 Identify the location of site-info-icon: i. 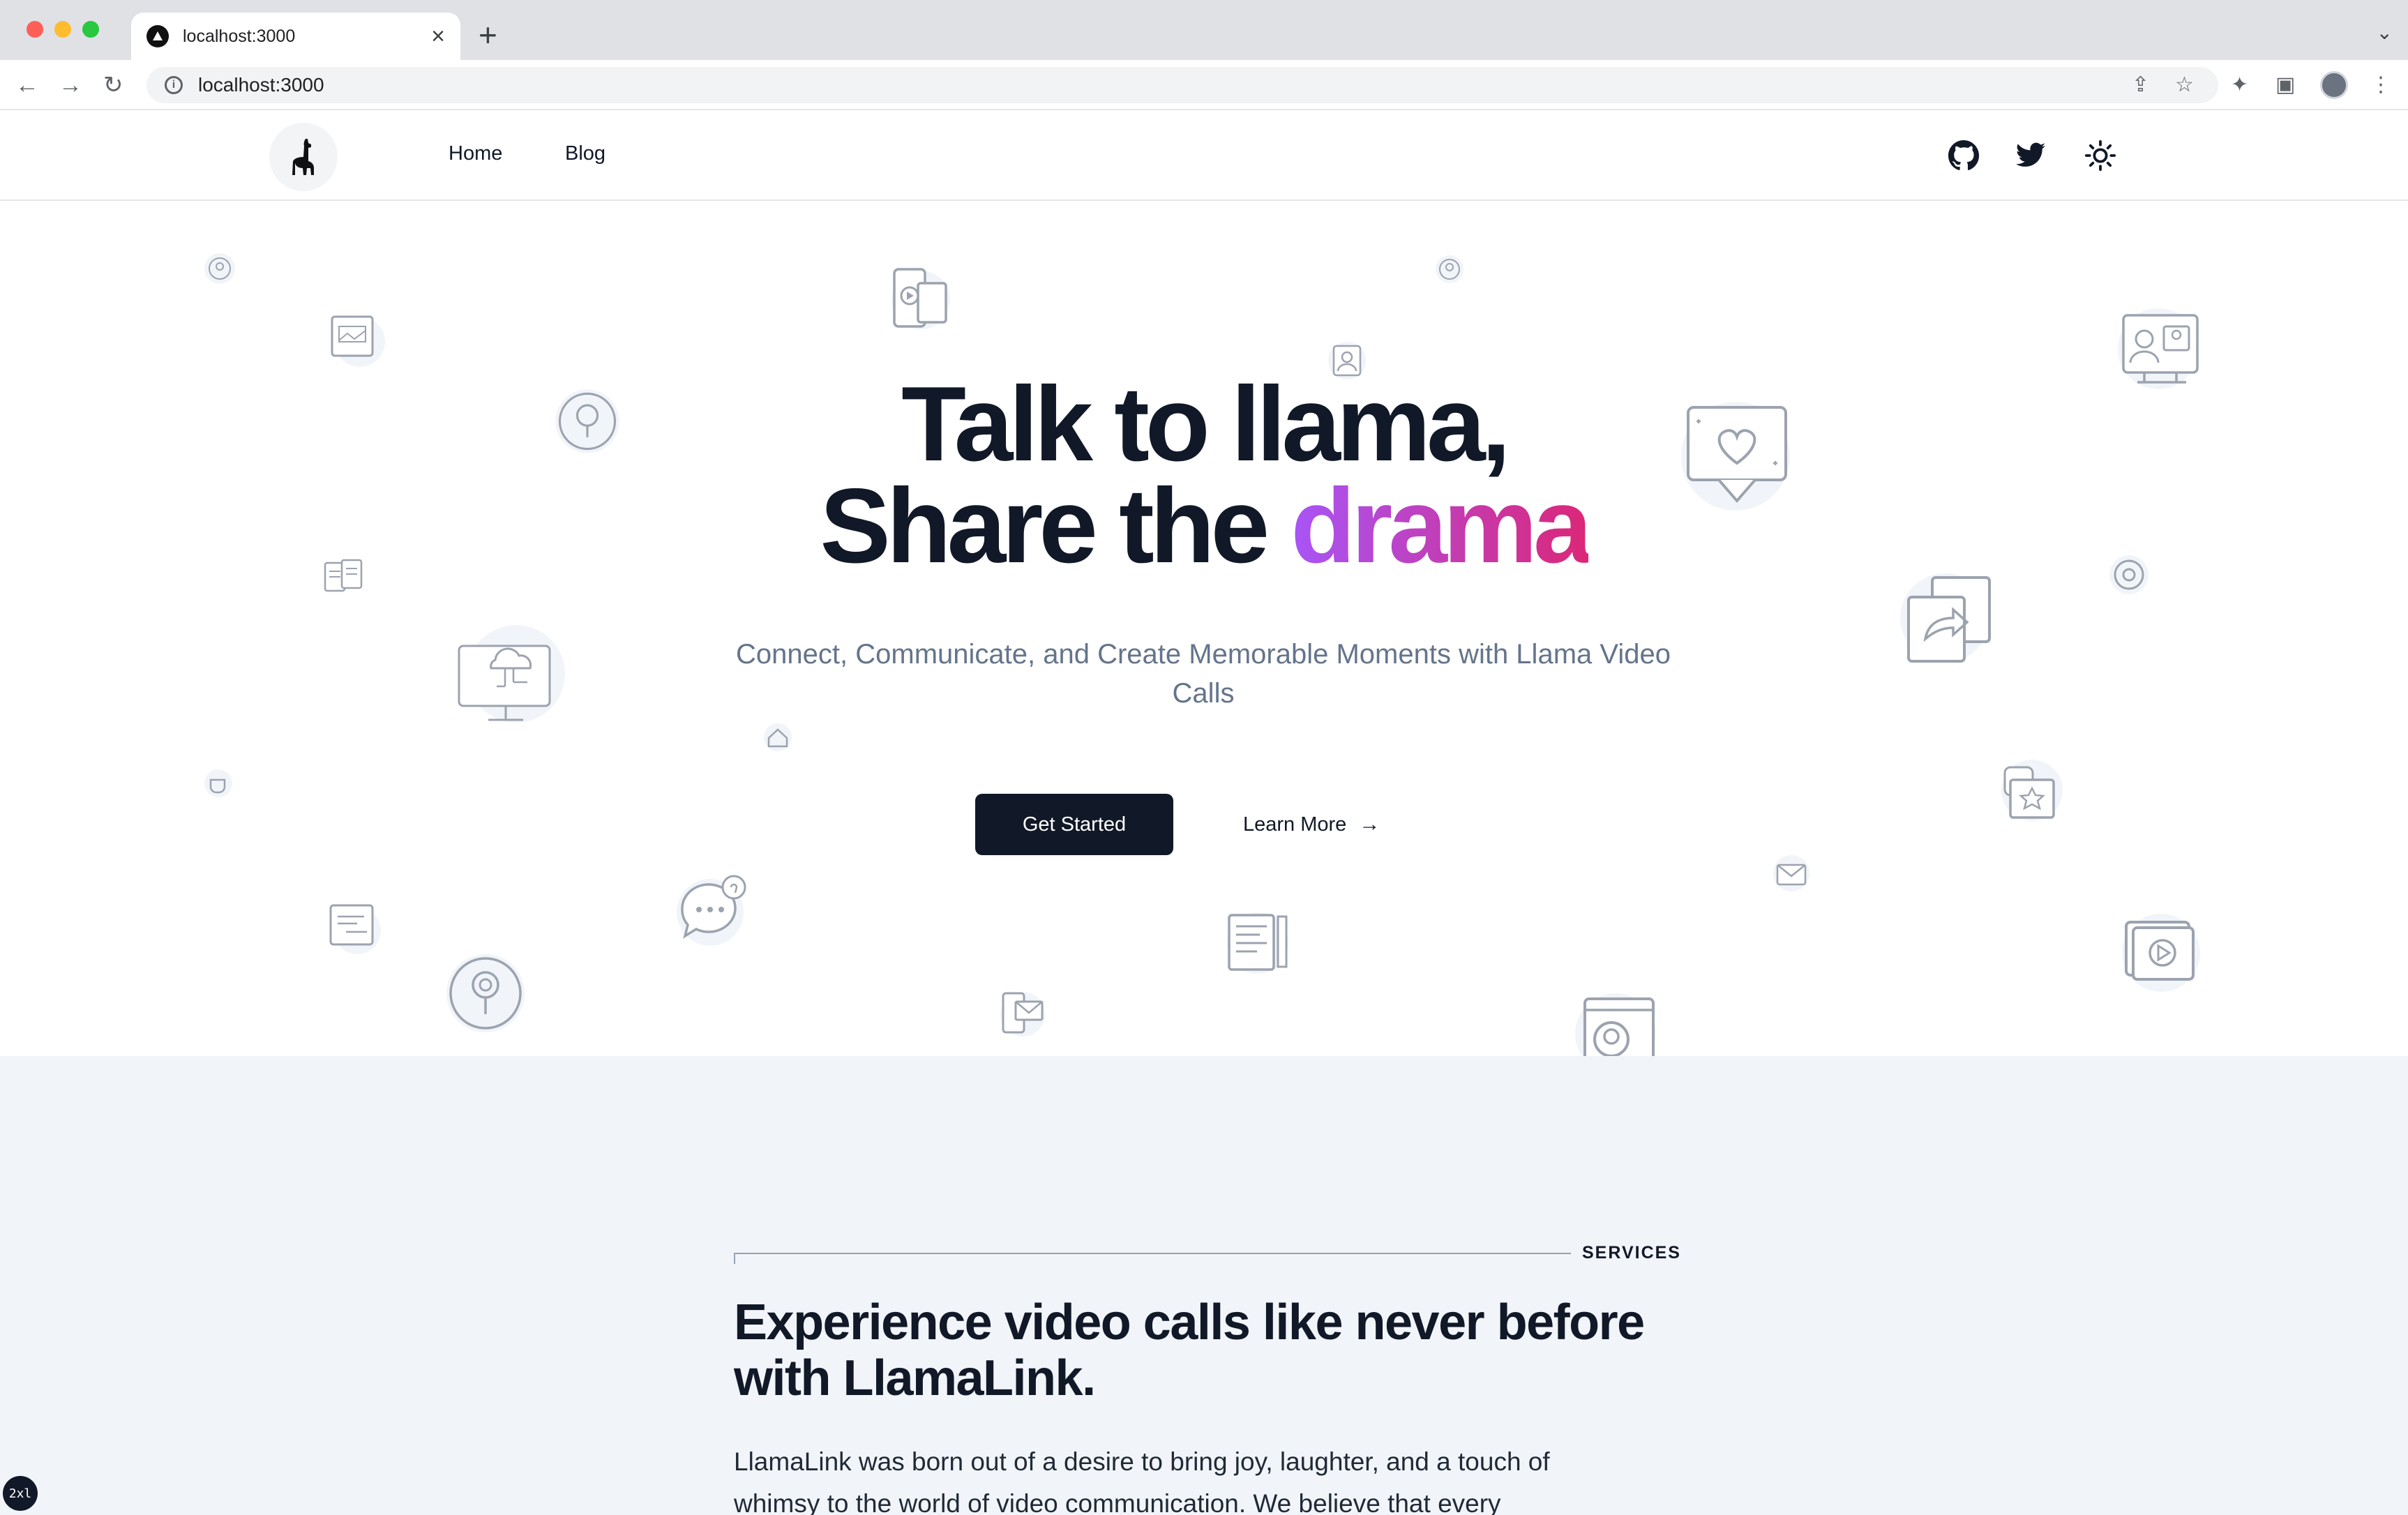
(174, 85).